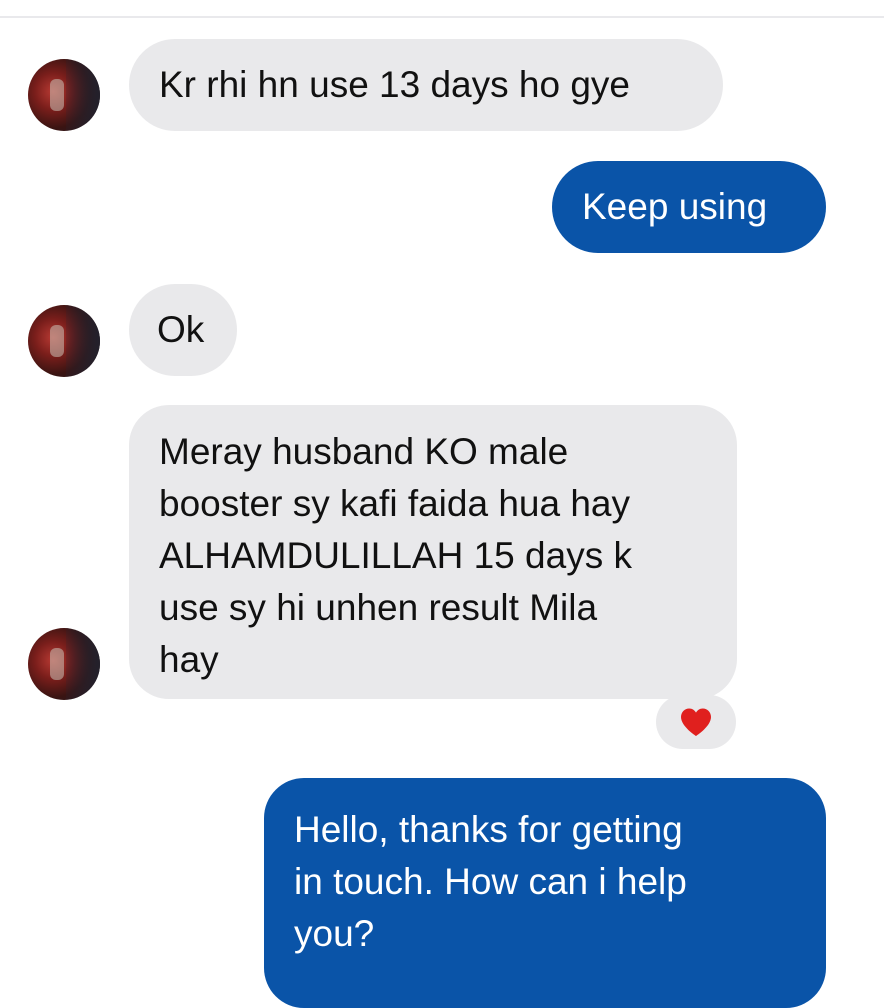 Image resolution: width=884 pixels, height=1008 pixels. I want to click on incoming-message: Kr rhi hn use 13 days ho gye, so click(426, 85).